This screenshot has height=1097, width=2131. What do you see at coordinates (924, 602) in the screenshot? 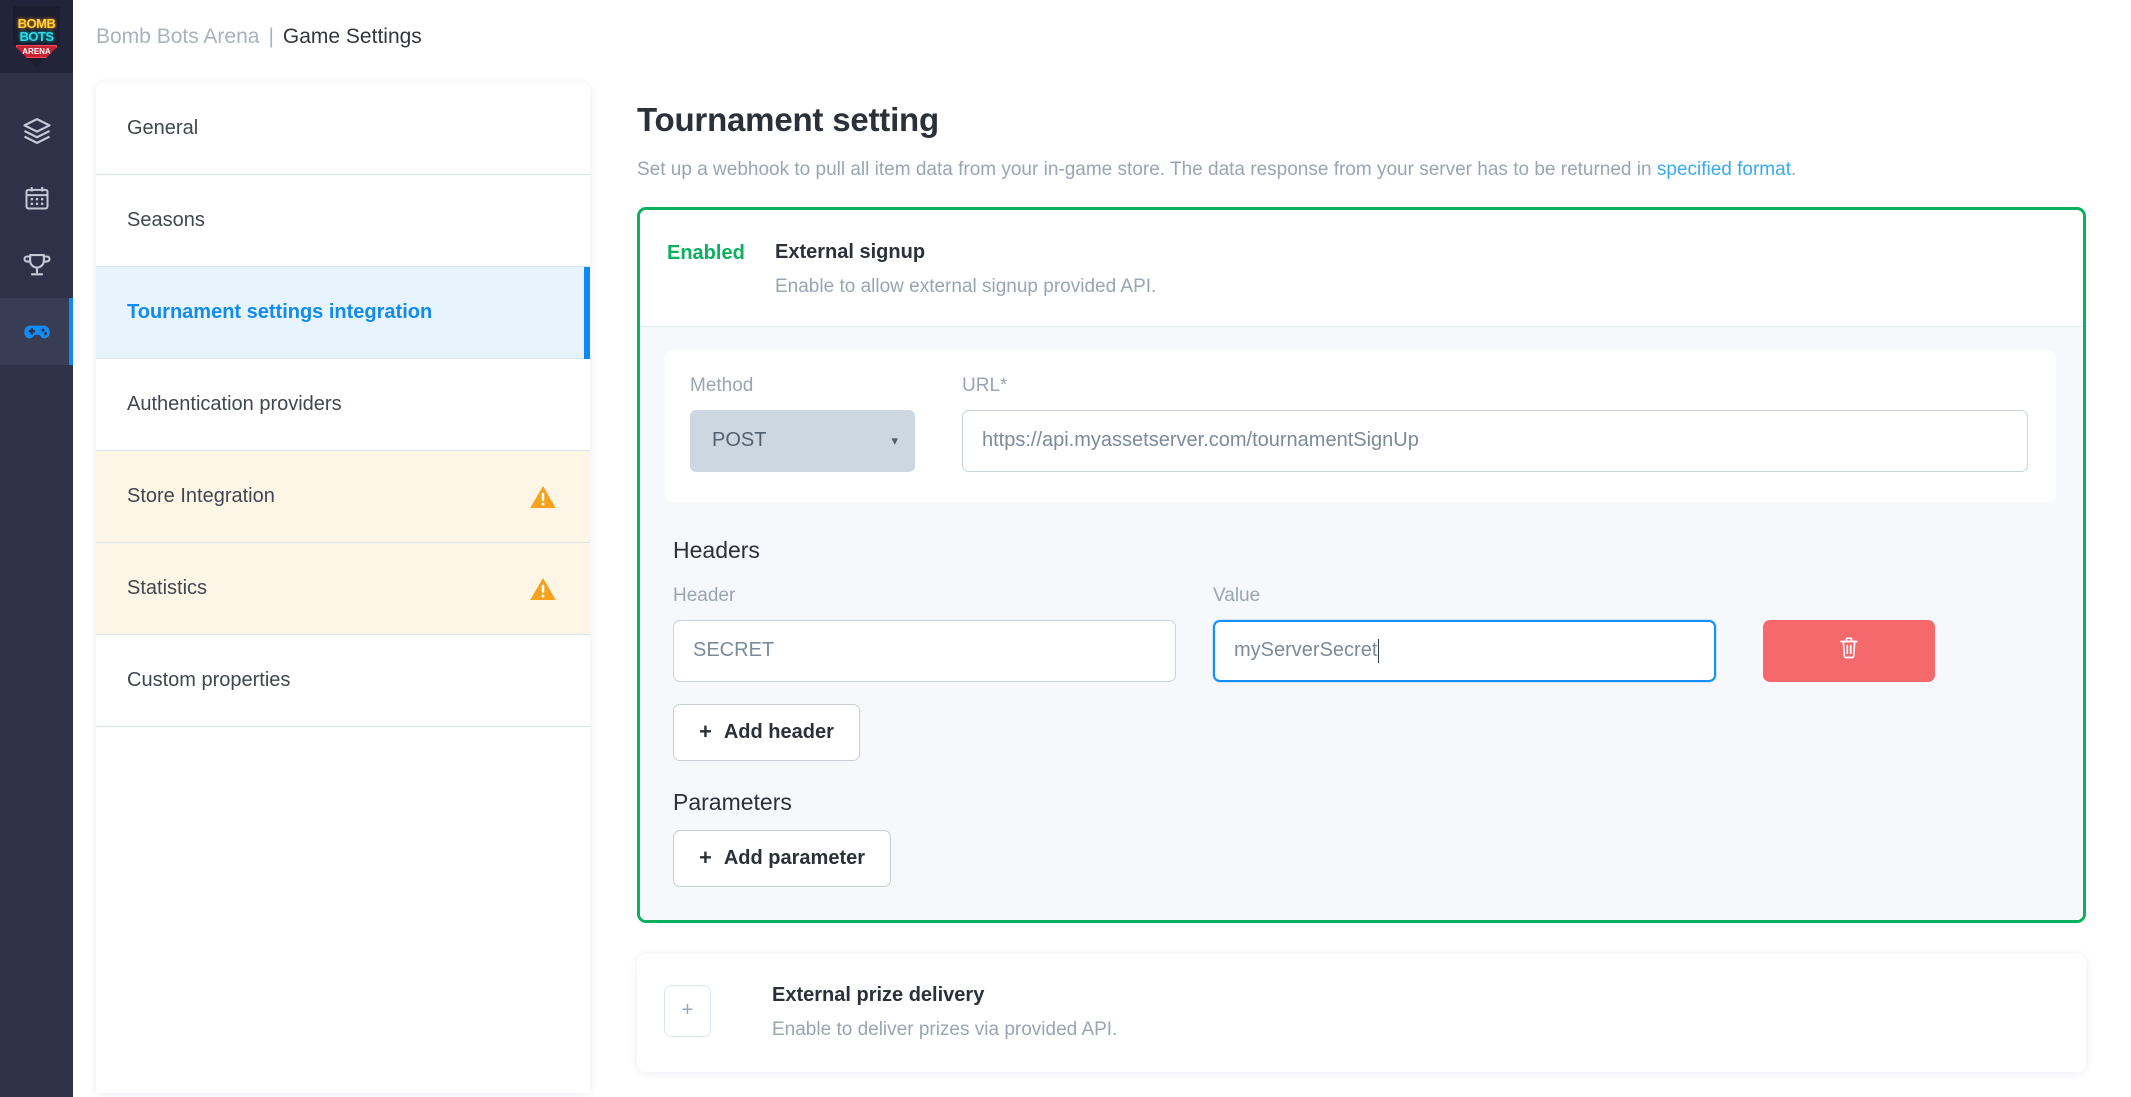
I see `header-column-label-group: Header` at bounding box center [924, 602].